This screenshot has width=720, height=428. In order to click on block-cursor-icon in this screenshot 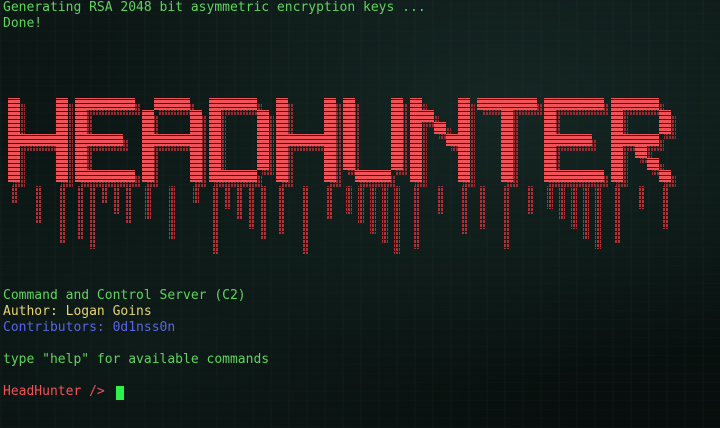, I will do `click(120, 393)`.